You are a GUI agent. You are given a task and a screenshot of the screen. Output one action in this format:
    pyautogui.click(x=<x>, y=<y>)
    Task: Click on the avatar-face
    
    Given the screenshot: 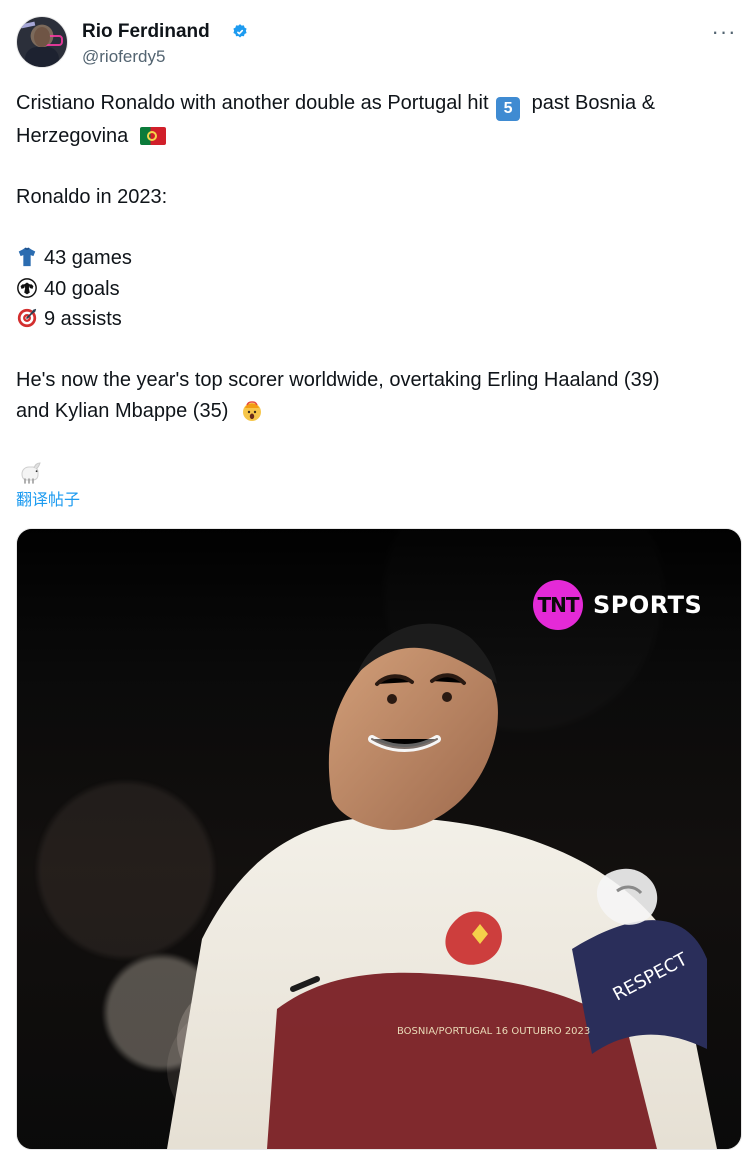 What is the action you would take?
    pyautogui.click(x=42, y=37)
    